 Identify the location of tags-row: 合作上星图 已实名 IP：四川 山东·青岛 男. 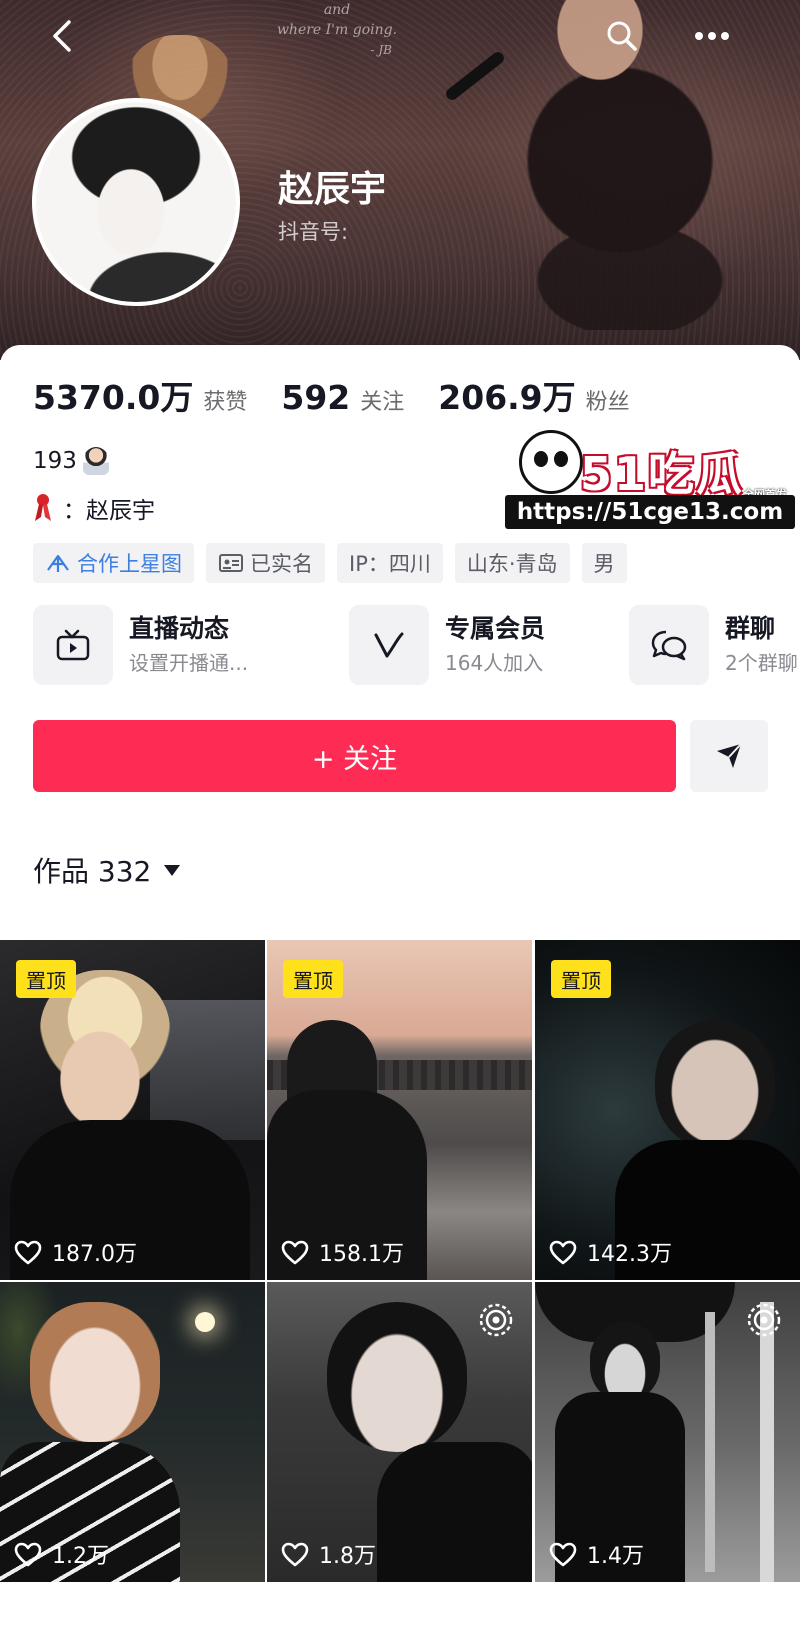
(336, 563).